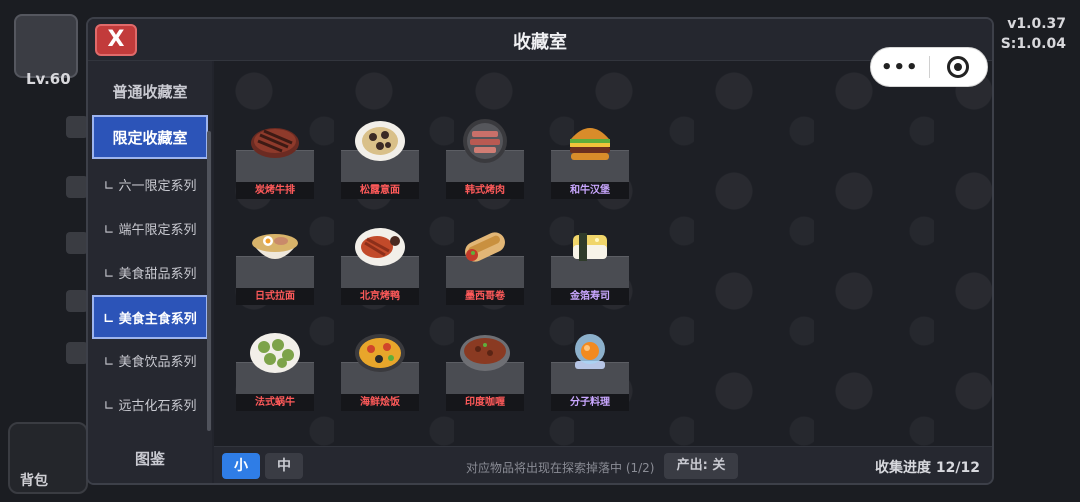 The width and height of the screenshot is (1080, 502). I want to click on pasta-icon, so click(380, 141).